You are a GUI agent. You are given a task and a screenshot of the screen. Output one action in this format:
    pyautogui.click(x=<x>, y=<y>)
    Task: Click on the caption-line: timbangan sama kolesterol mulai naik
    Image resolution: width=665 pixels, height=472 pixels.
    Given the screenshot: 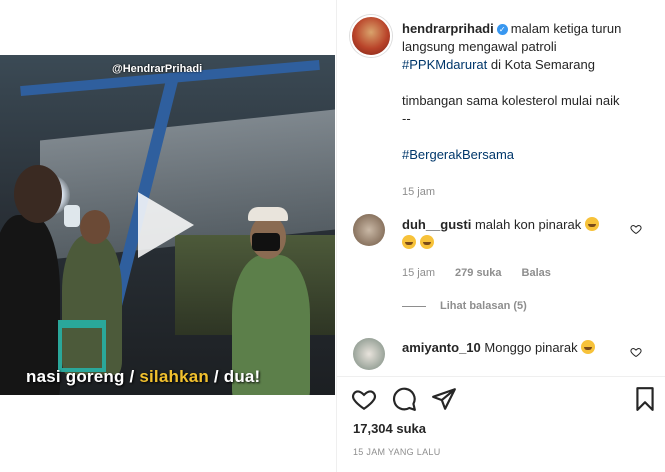 What is the action you would take?
    pyautogui.click(x=511, y=100)
    